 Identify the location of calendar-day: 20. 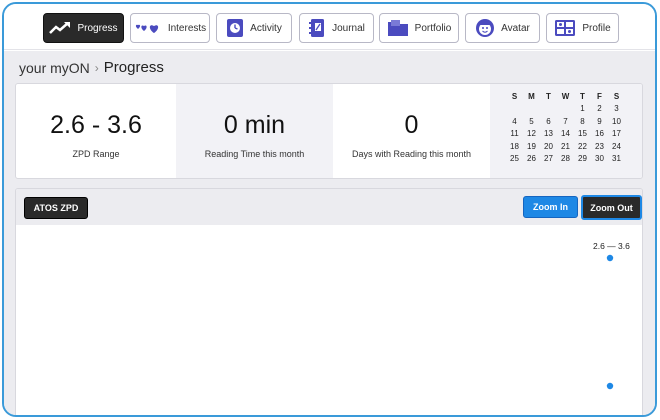
(548, 146).